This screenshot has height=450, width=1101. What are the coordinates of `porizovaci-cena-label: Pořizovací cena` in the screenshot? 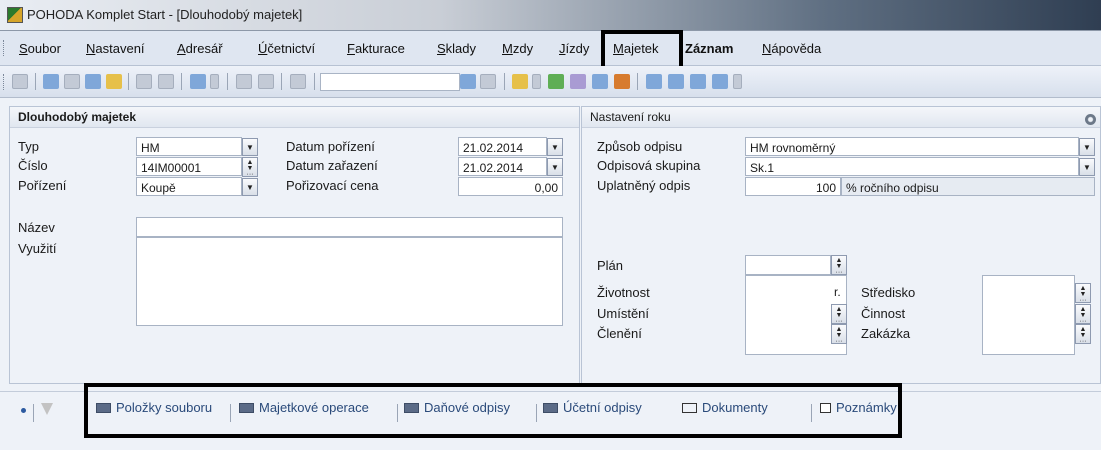 It's located at (332, 185).